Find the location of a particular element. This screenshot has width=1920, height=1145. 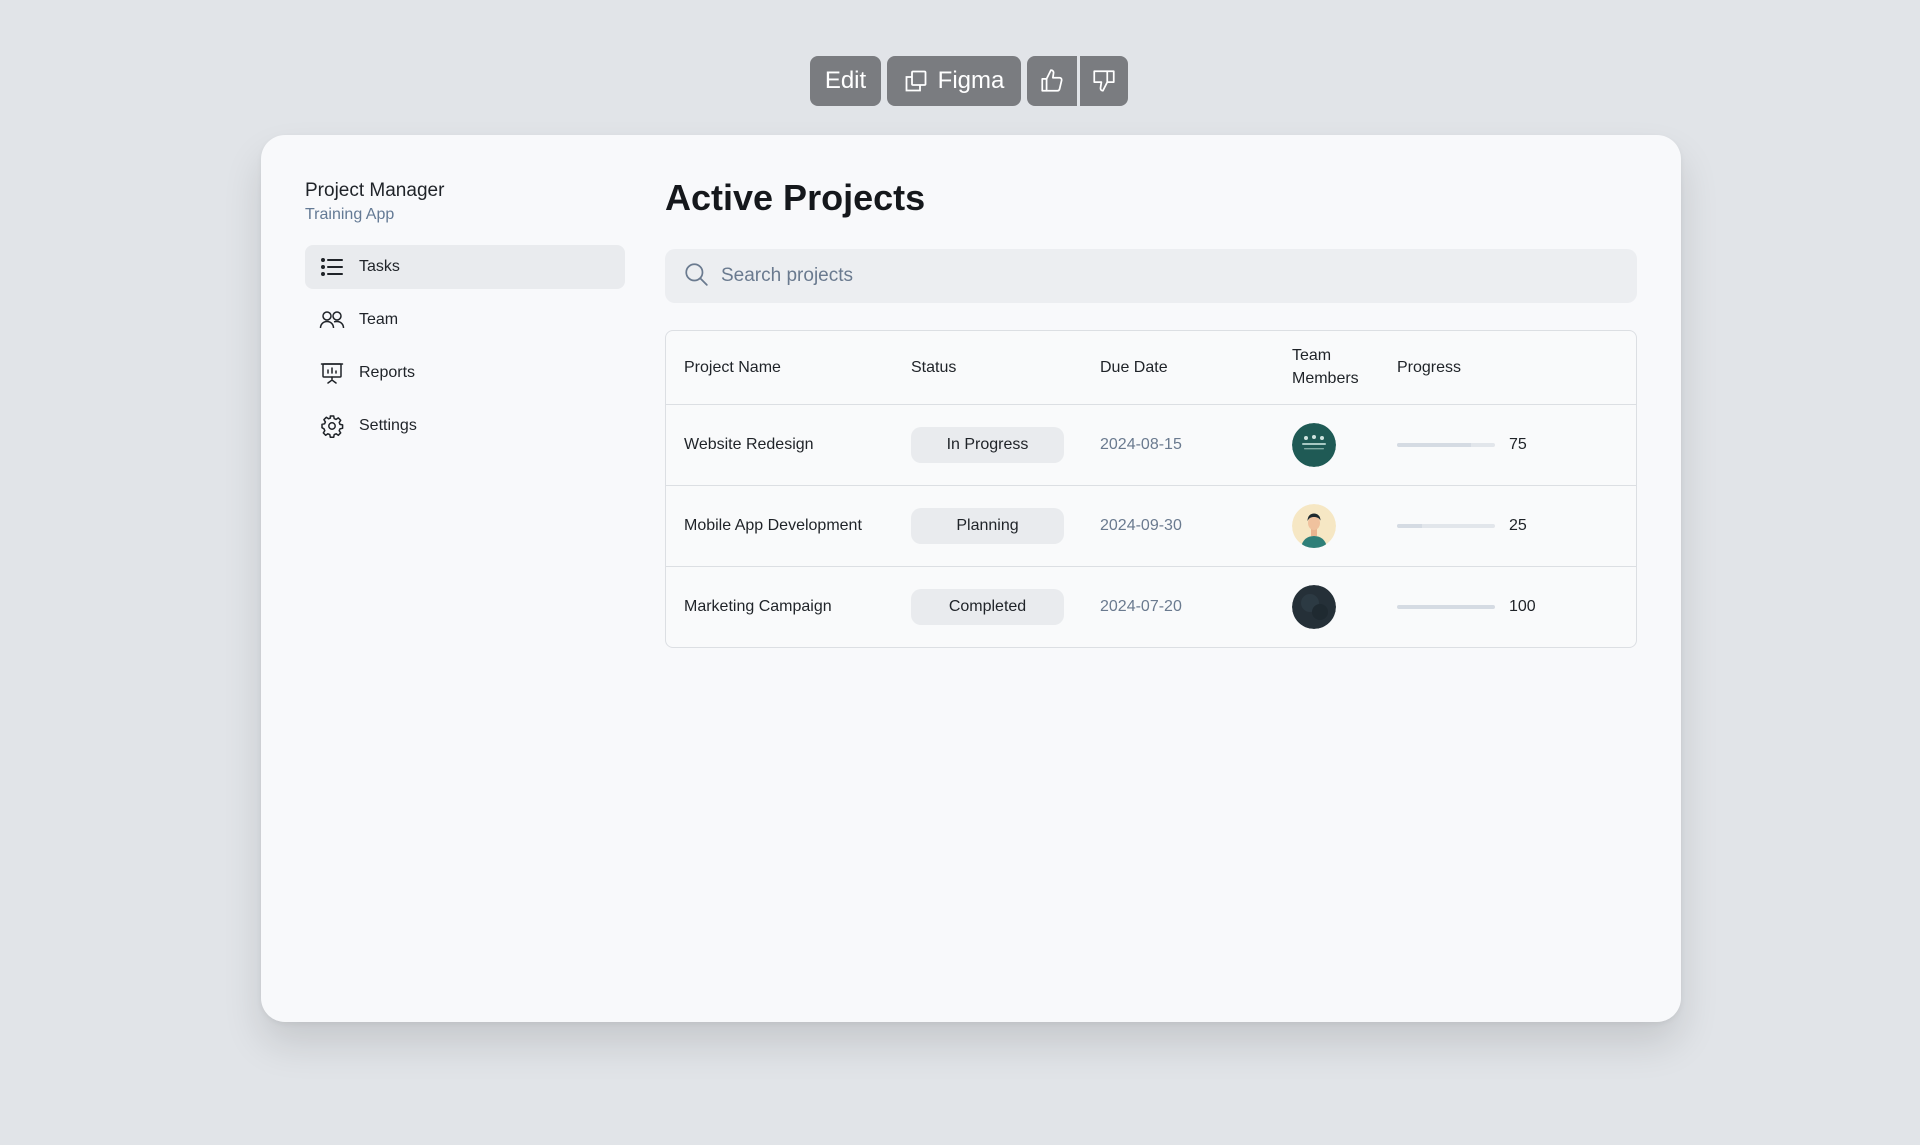

thumbs-down-button is located at coordinates (1104, 81).